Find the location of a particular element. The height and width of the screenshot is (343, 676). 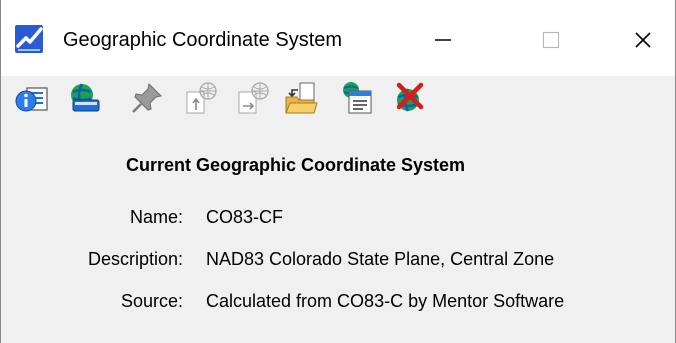

name-value: CO83-CF is located at coordinates (245, 217).